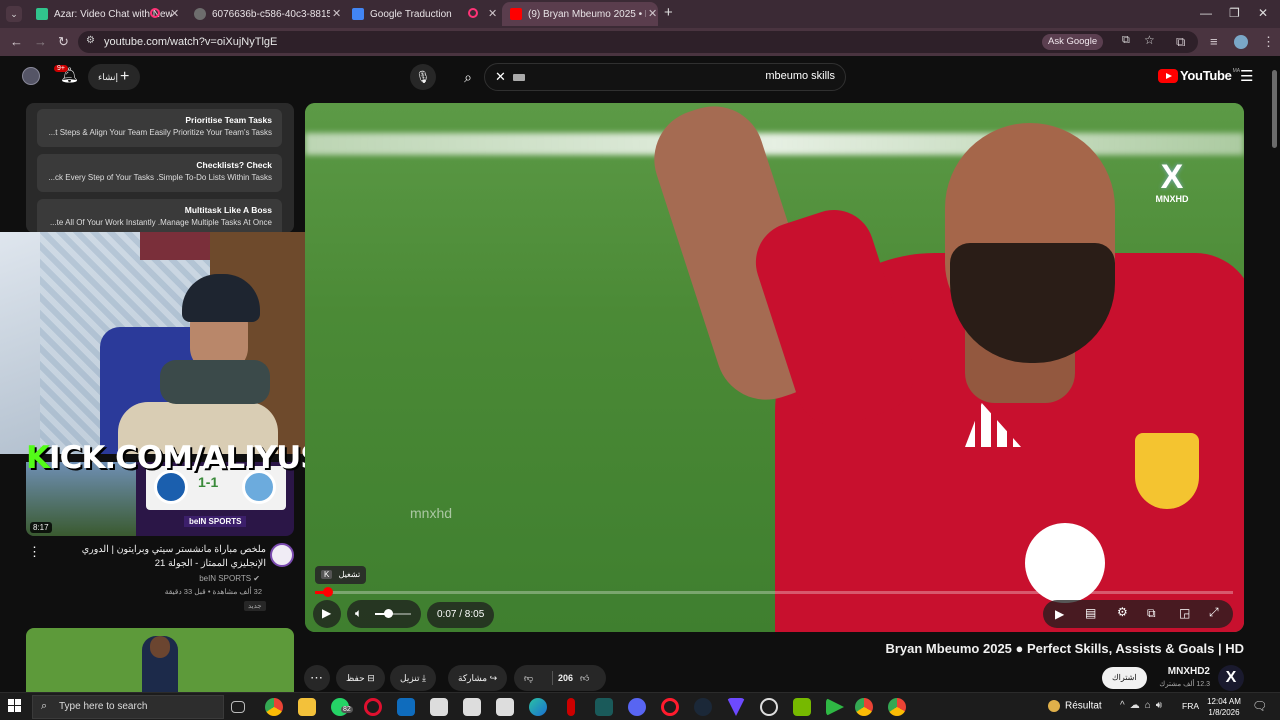 This screenshot has height=720, width=1280. I want to click on browser-tab-uuid: 6076636b-c586-40c3-8815-a33 ✕, so click(264, 14).